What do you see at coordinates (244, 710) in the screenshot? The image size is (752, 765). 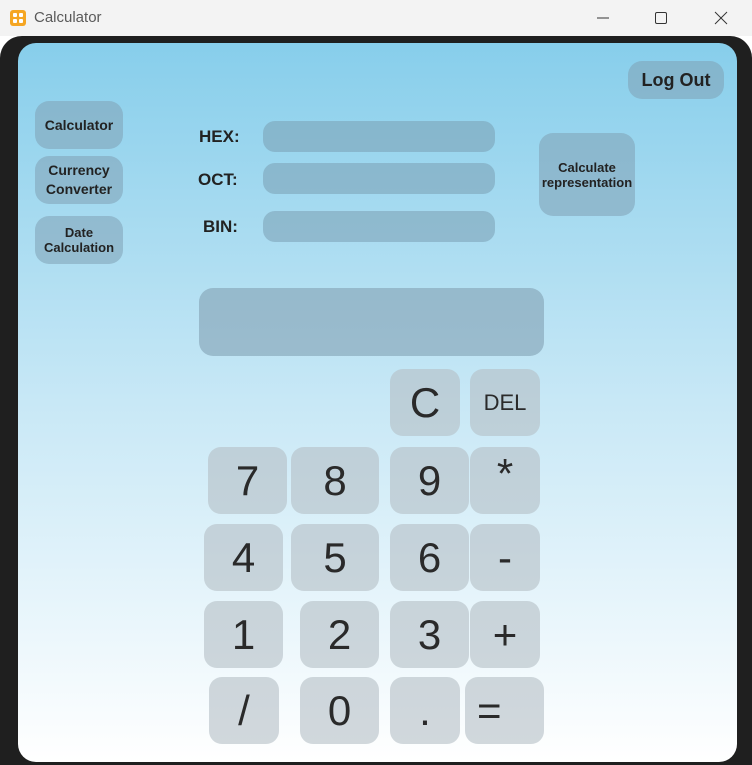 I see `divide-button: /` at bounding box center [244, 710].